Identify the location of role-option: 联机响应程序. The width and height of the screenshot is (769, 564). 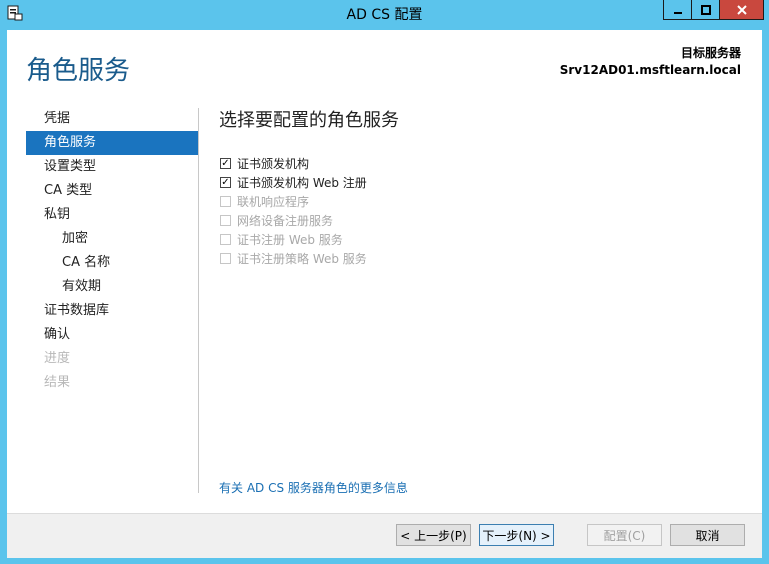
(293, 201).